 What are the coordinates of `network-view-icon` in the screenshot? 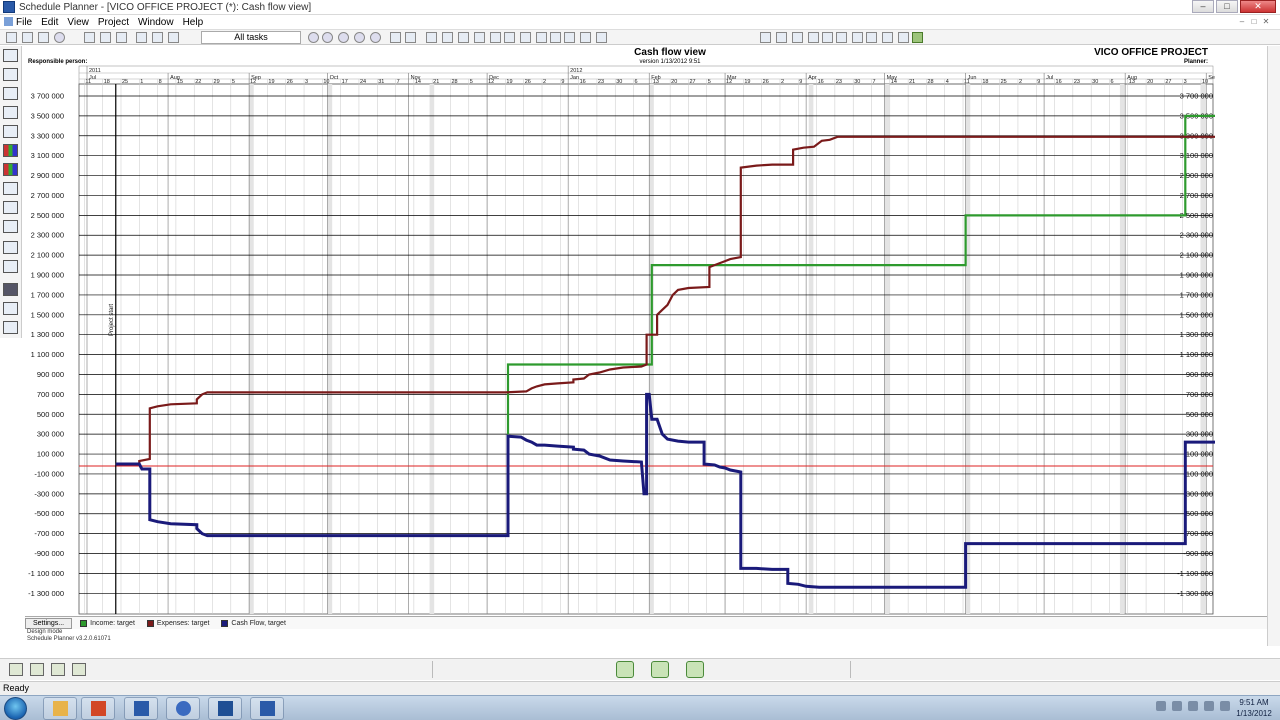 It's located at (10, 131).